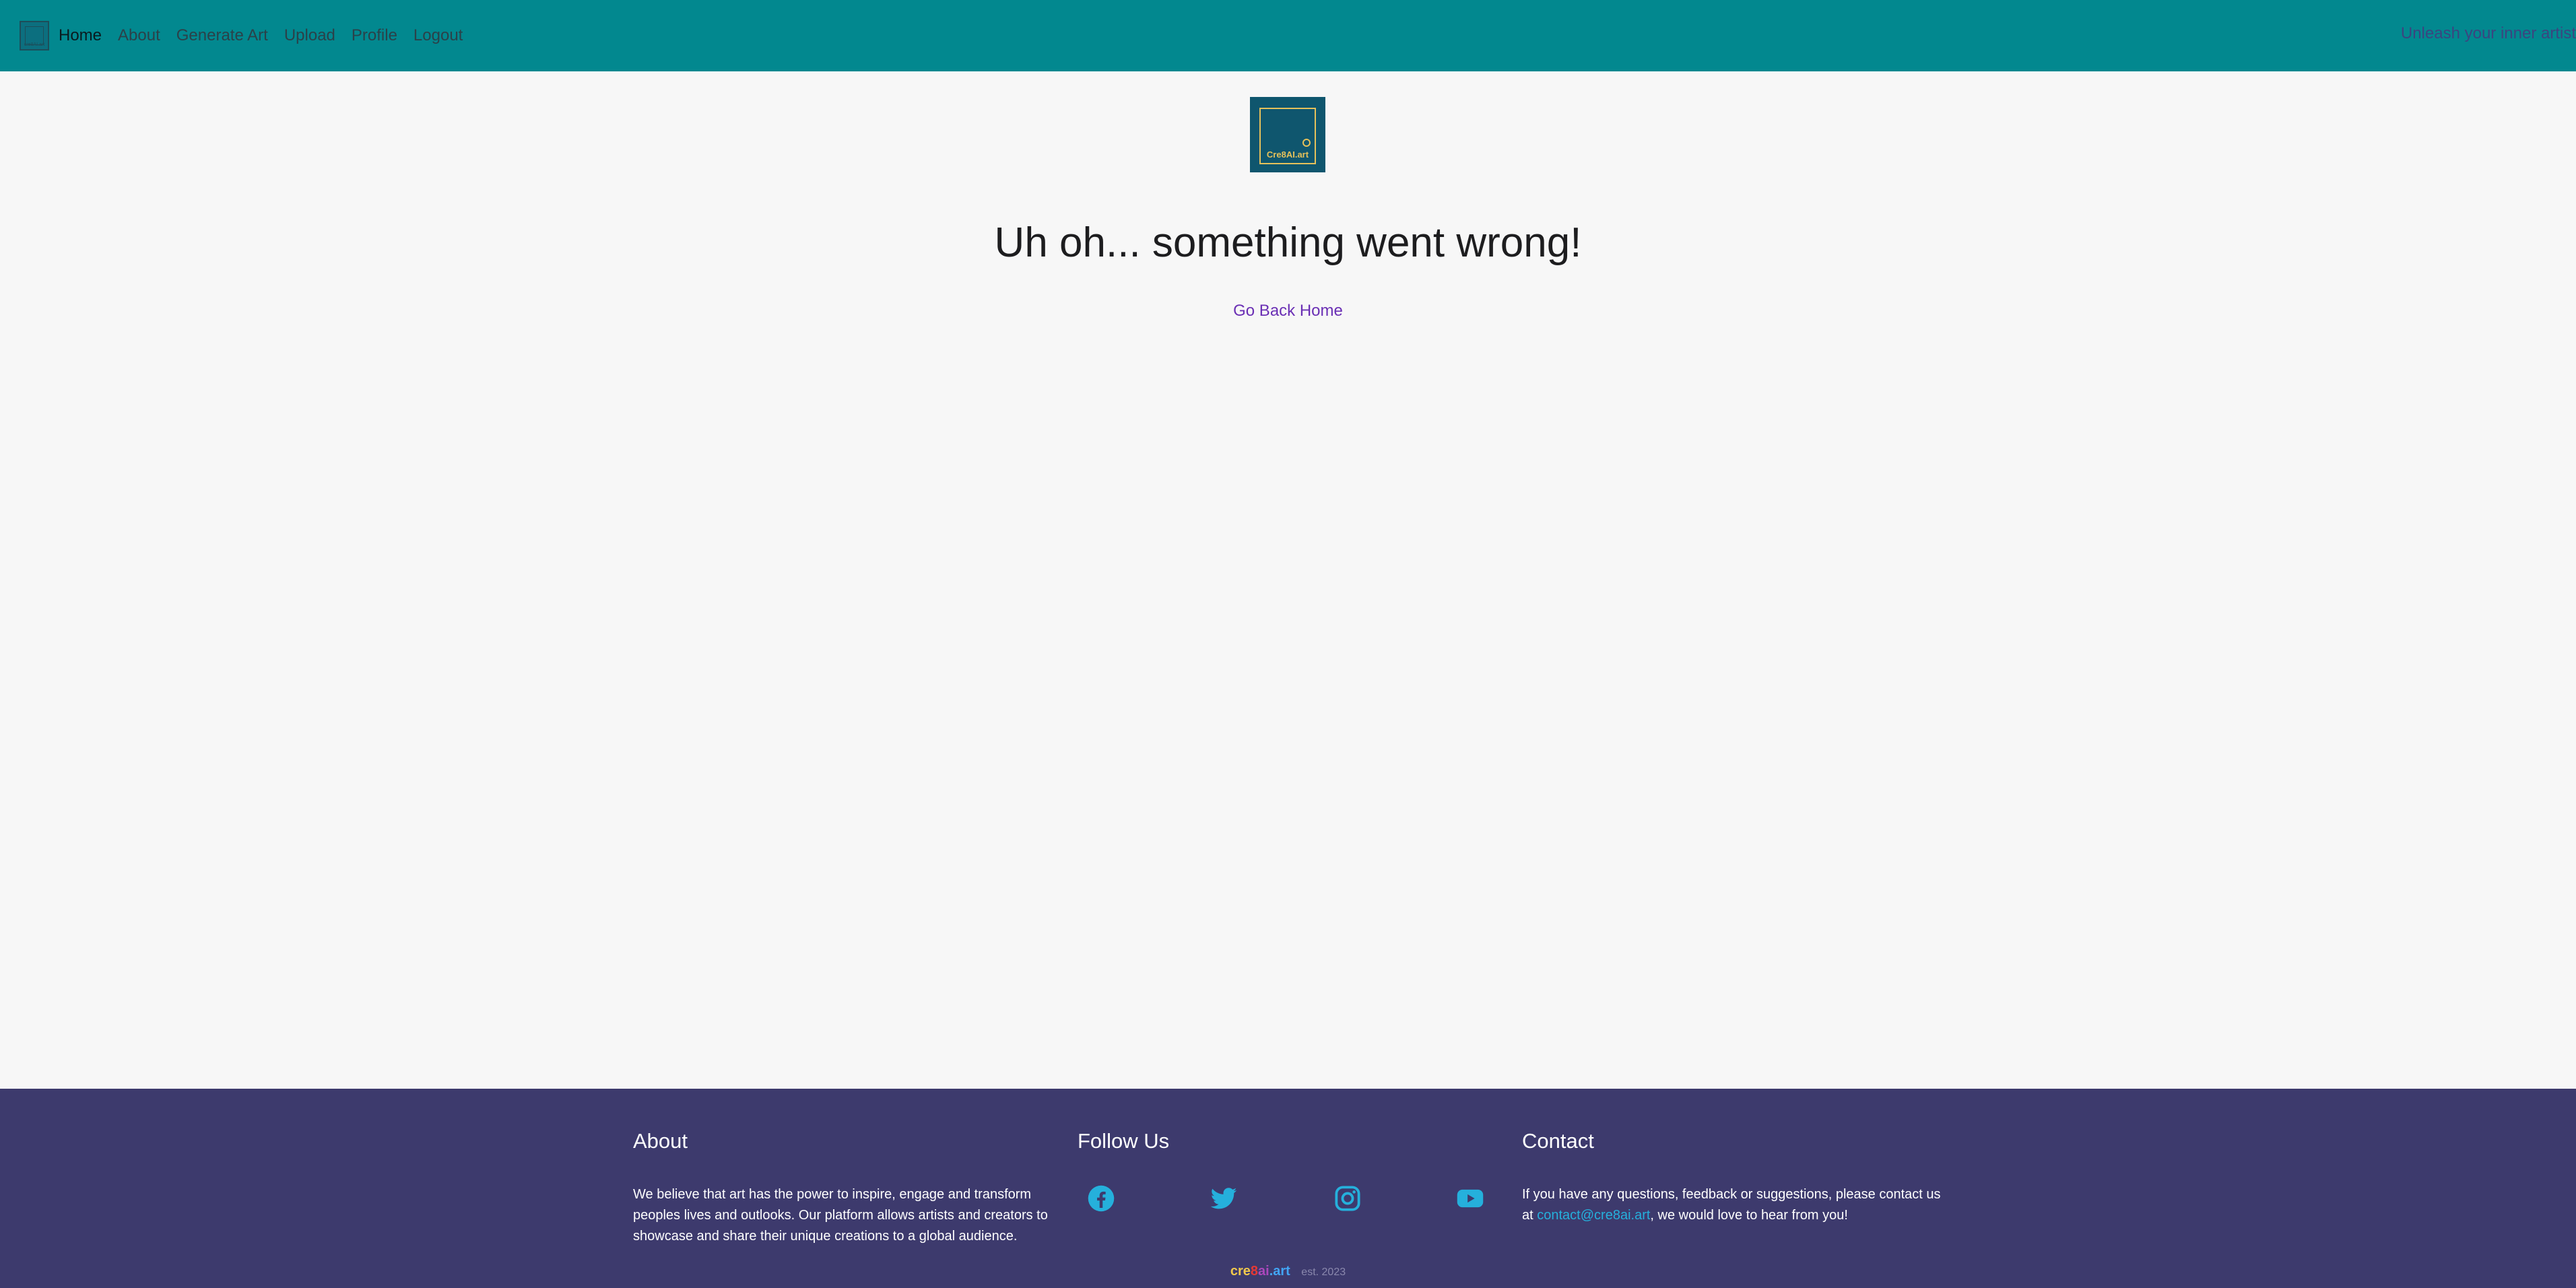  Describe the element at coordinates (139, 35) in the screenshot. I see `nav-link-about: About` at that location.